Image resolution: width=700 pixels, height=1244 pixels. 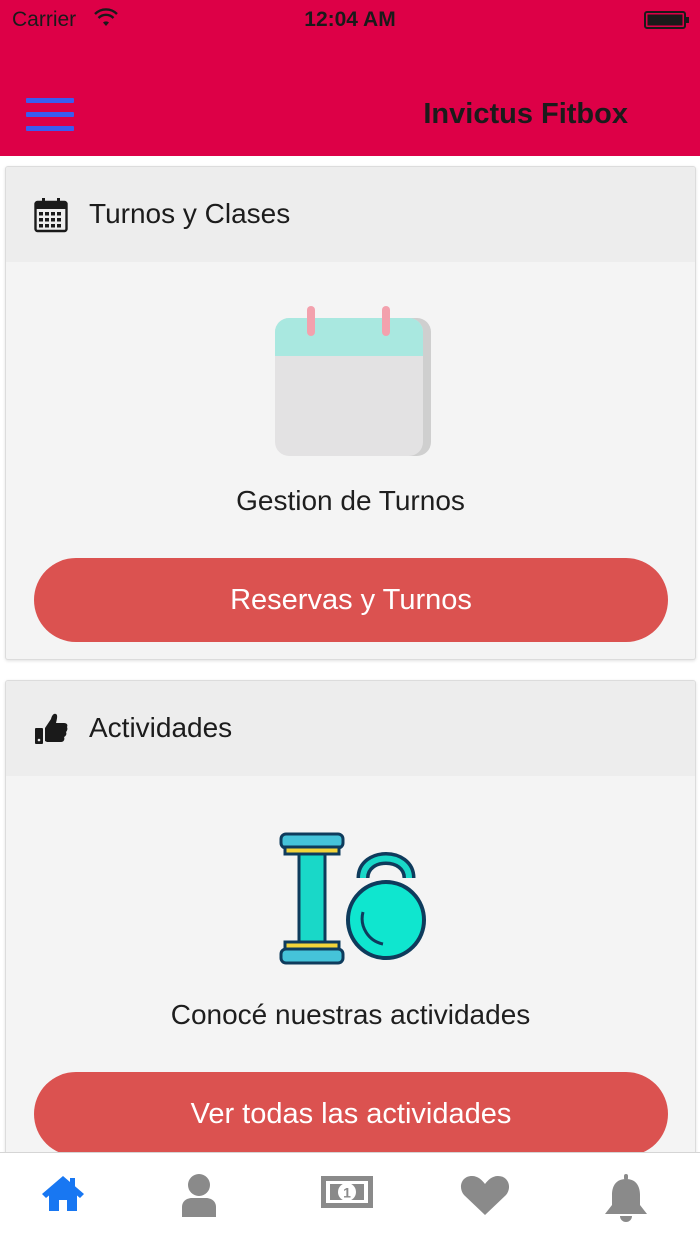 What do you see at coordinates (350, 896) in the screenshot?
I see `dumbbell-kettlebell-illustration` at bounding box center [350, 896].